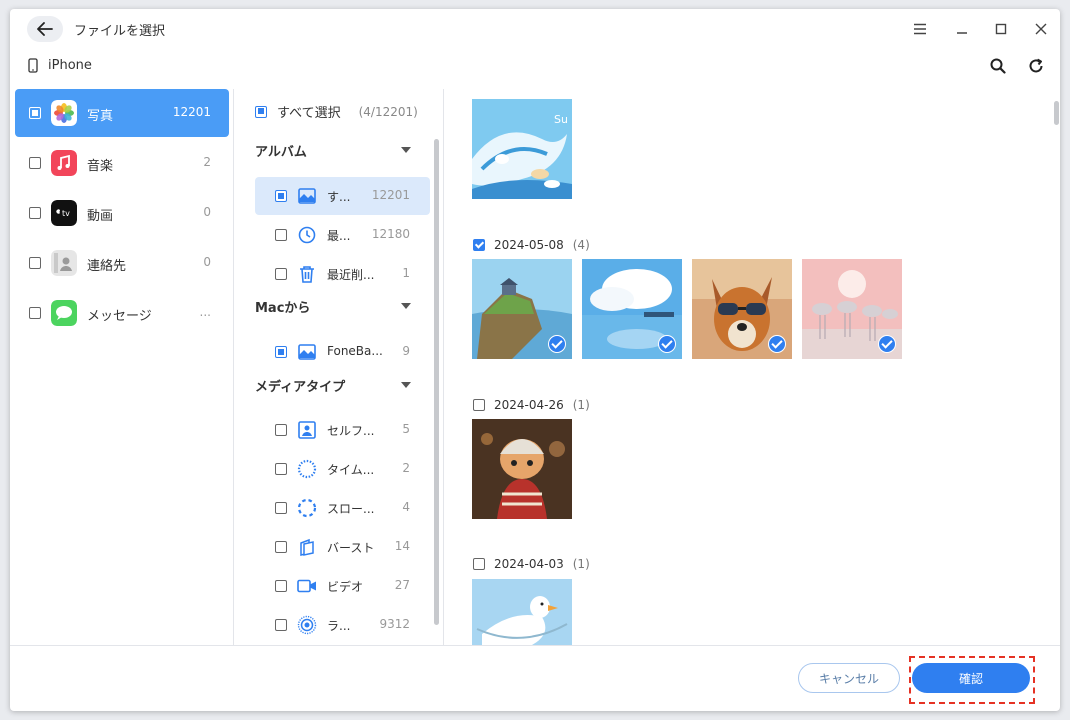 The width and height of the screenshot is (1070, 720). What do you see at coordinates (281, 152) in the screenshot?
I see `section-album: アルバム` at bounding box center [281, 152].